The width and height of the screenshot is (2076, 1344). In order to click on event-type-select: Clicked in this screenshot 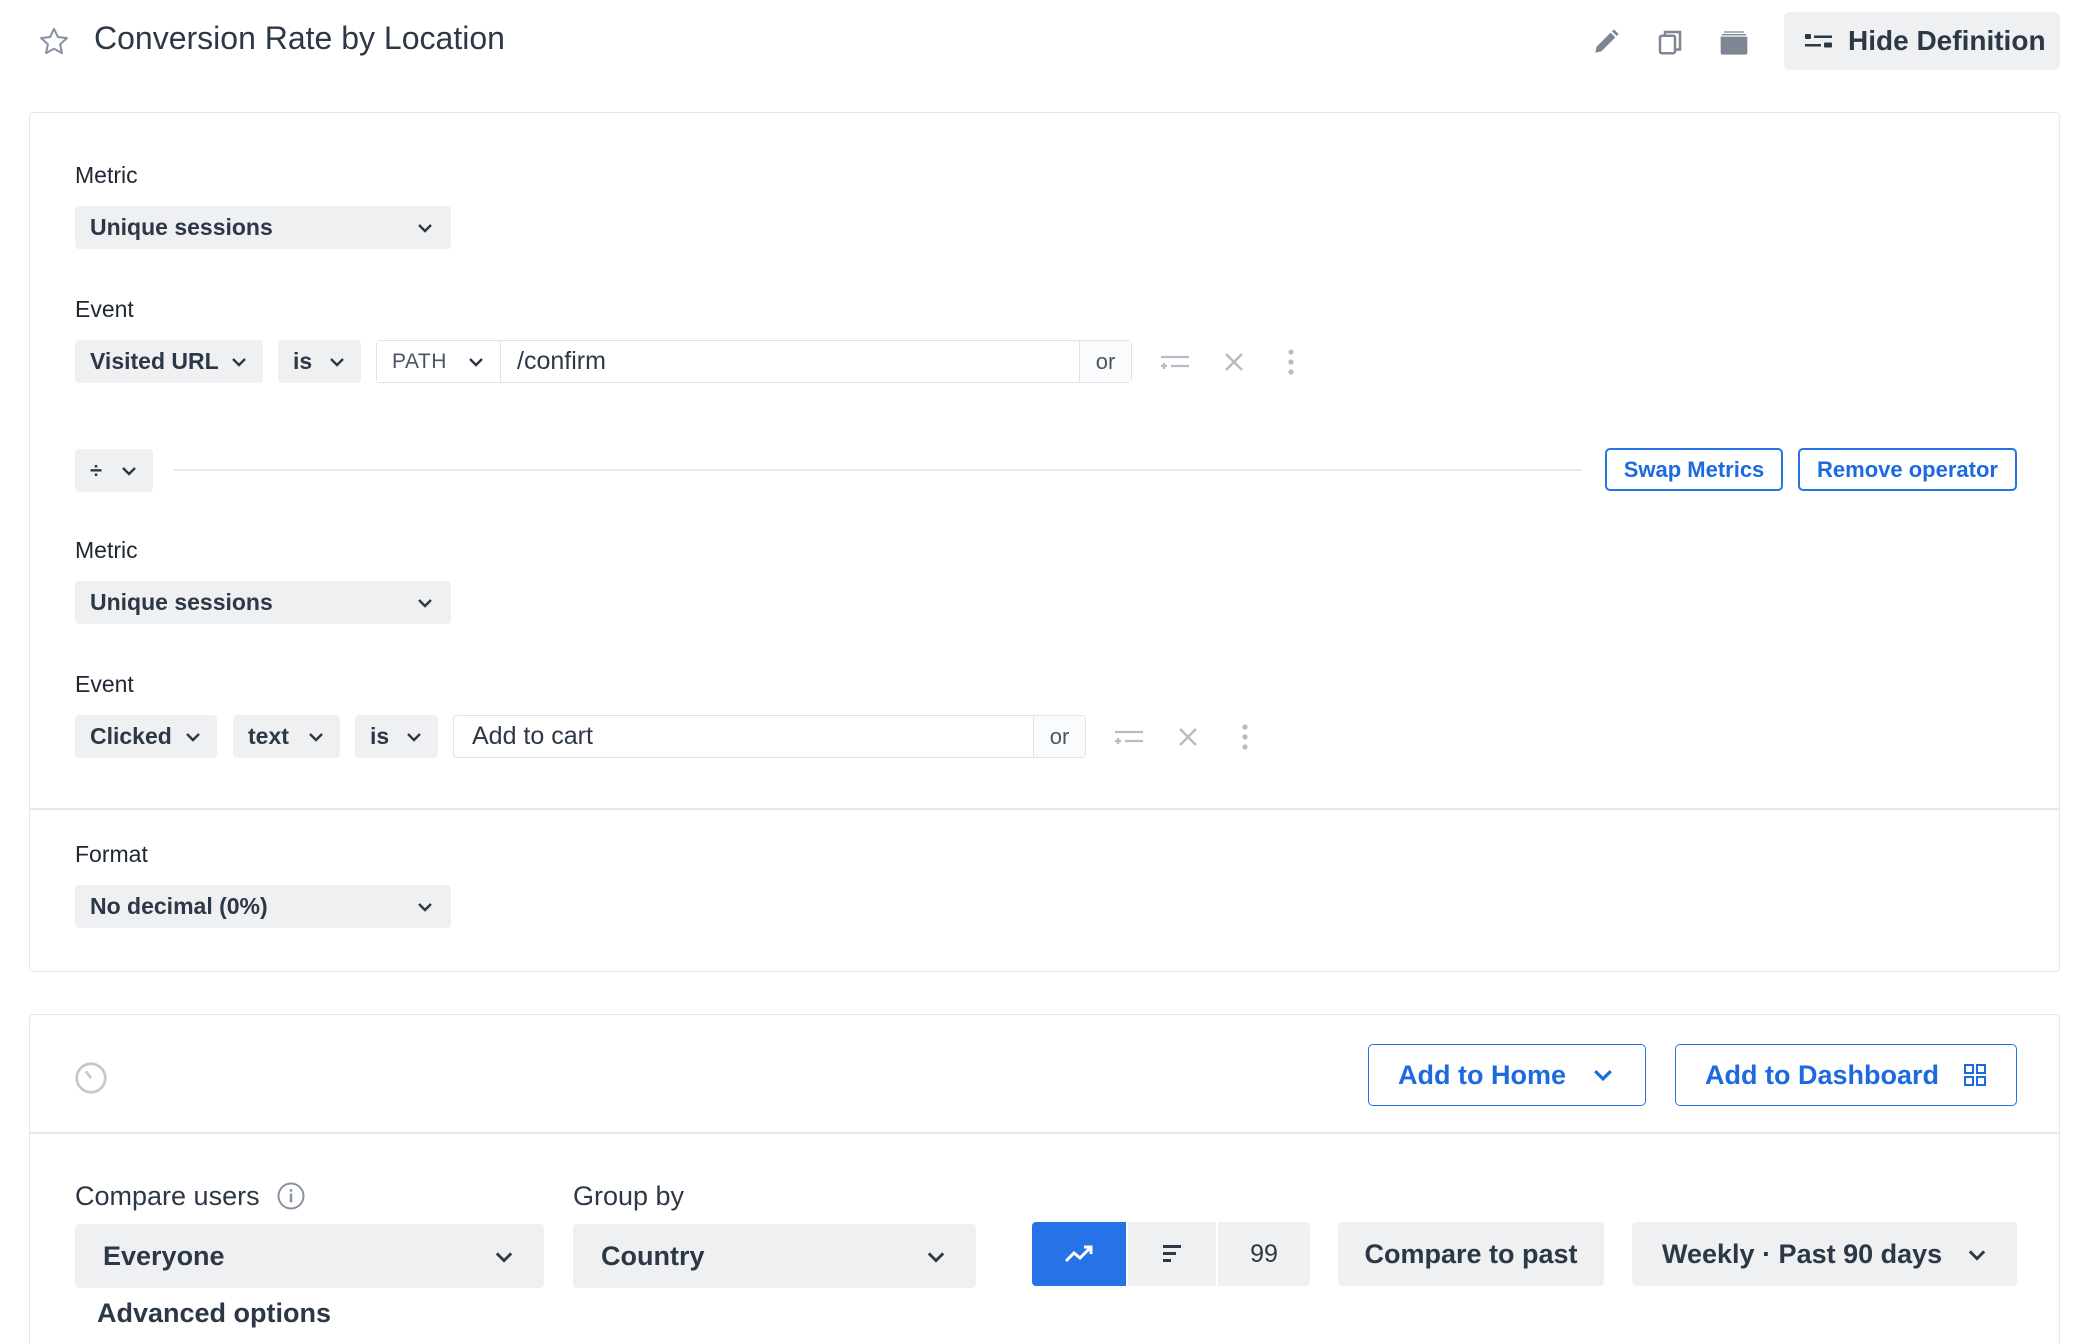, I will do `click(146, 736)`.